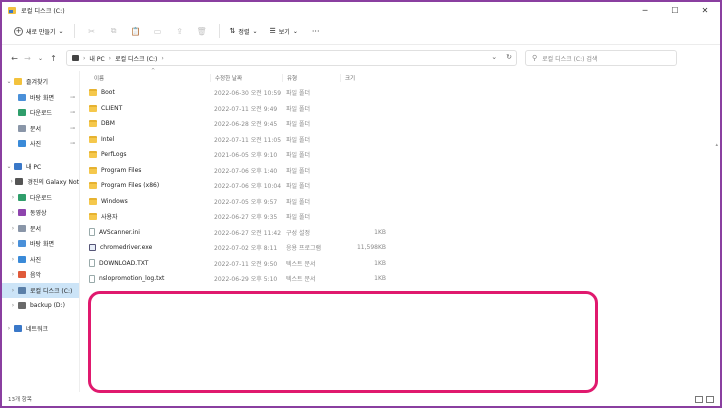  I want to click on share-icon: ⇪, so click(180, 31).